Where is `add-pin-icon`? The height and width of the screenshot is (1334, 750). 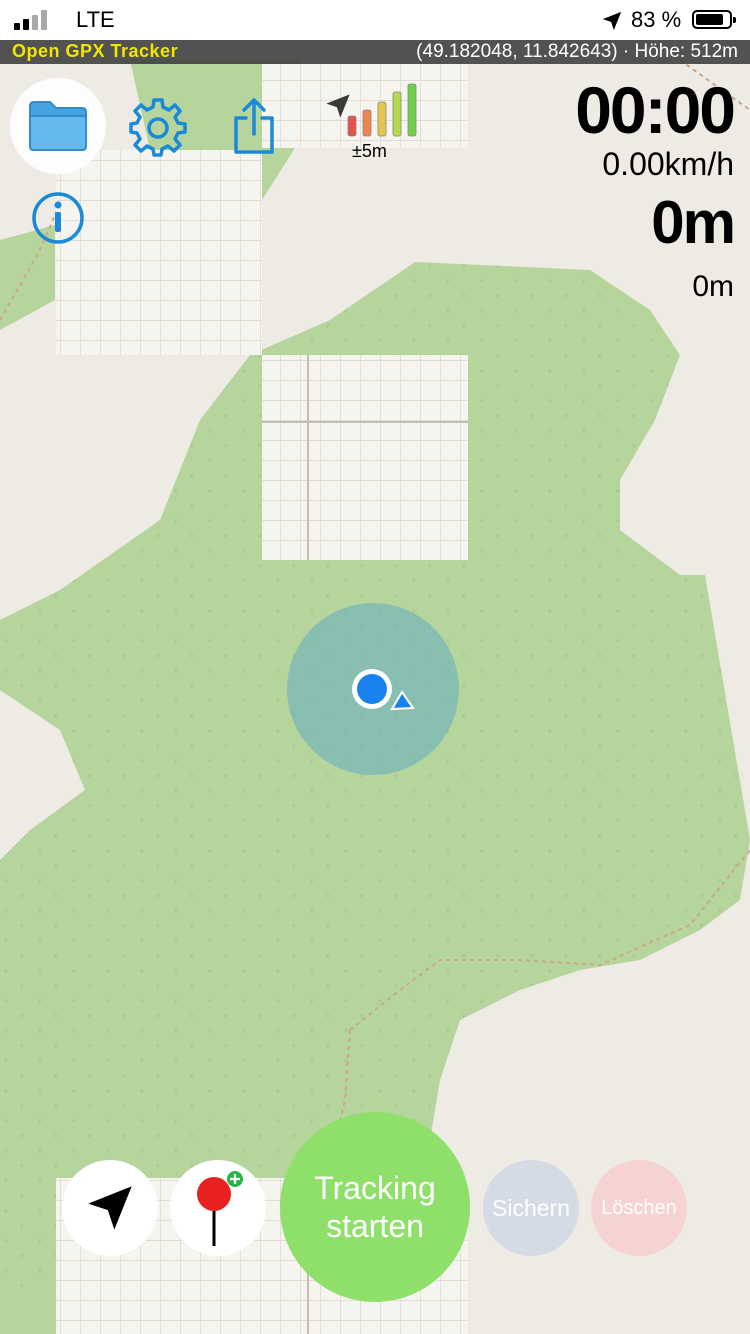
add-pin-icon is located at coordinates (220, 1208).